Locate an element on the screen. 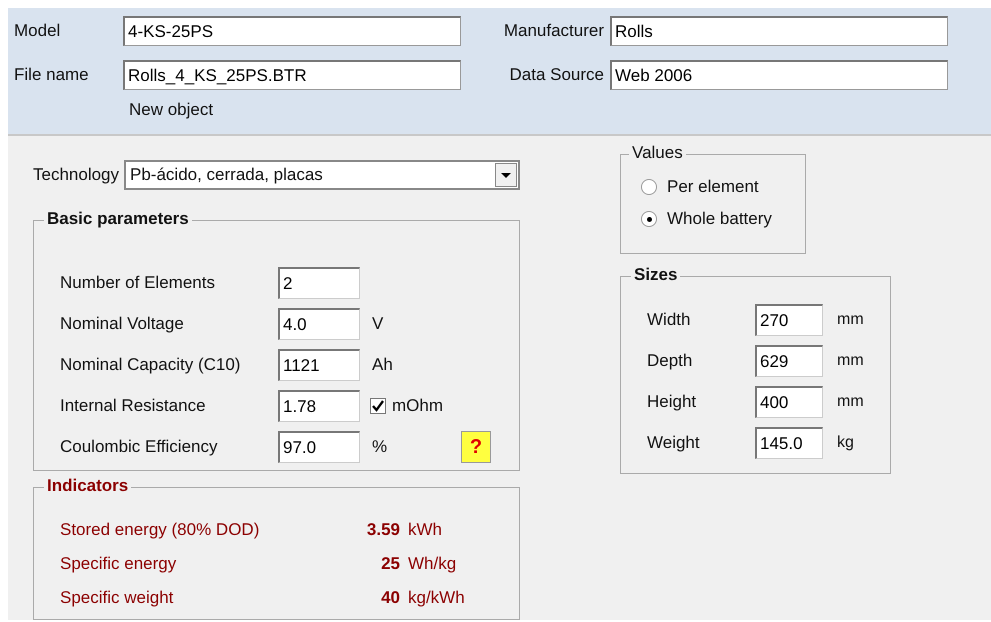  radio-label: Per element is located at coordinates (713, 187).